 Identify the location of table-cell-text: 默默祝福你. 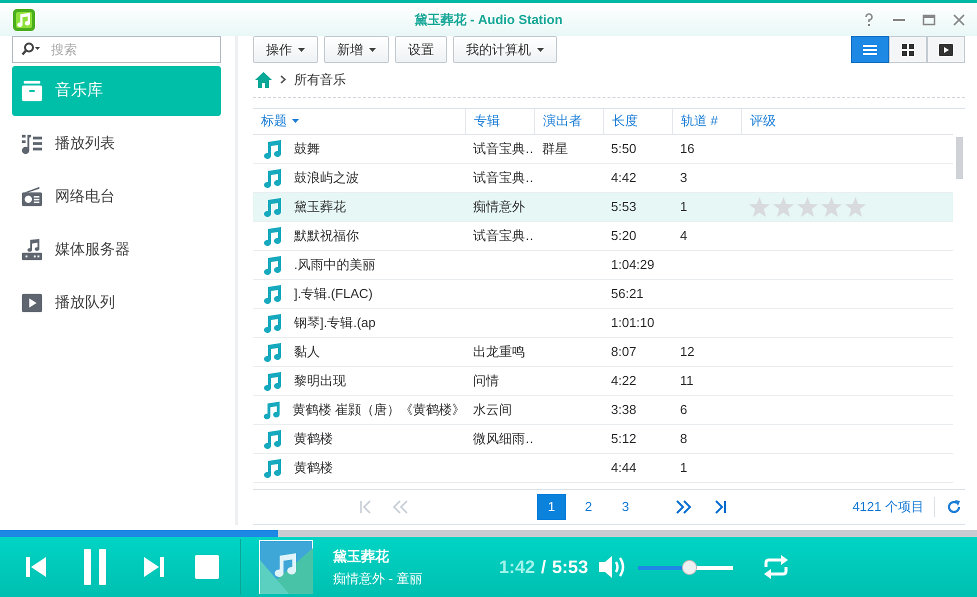
(326, 235).